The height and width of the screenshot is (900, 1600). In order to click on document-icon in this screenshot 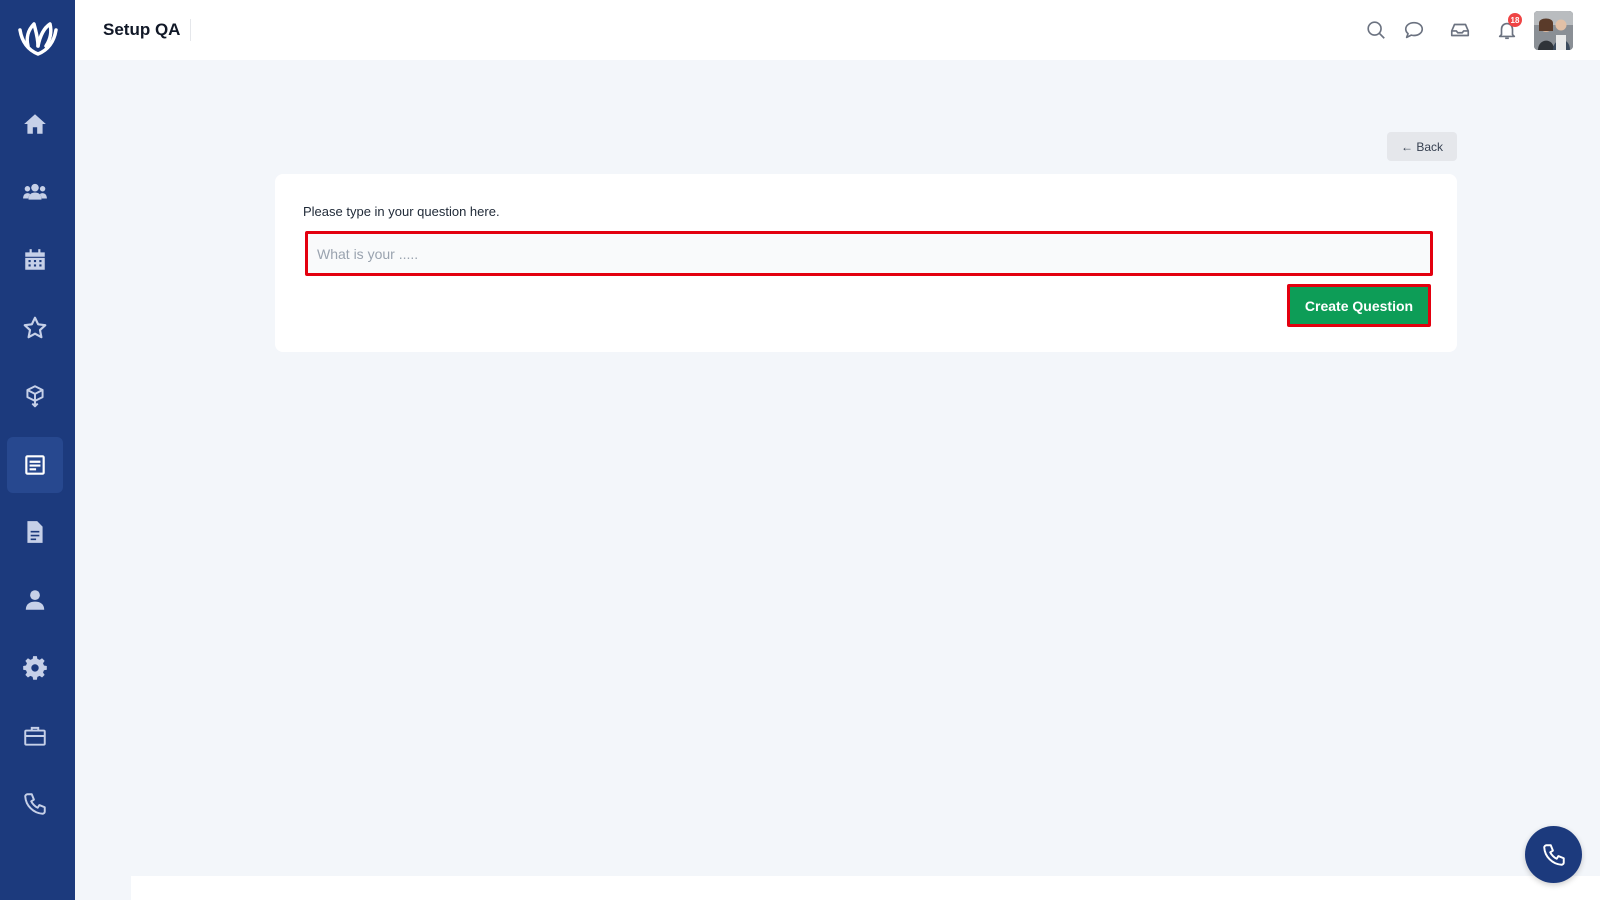, I will do `click(35, 532)`.